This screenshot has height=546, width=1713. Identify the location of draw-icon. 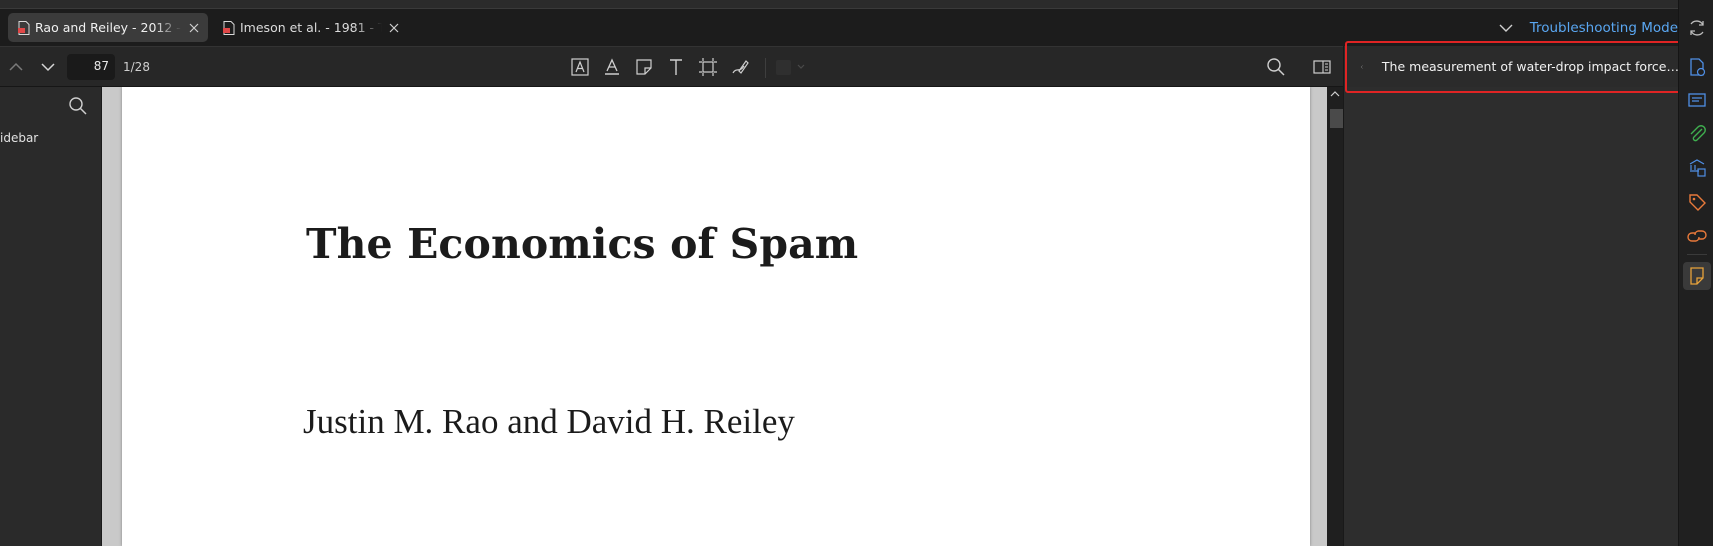
(740, 67).